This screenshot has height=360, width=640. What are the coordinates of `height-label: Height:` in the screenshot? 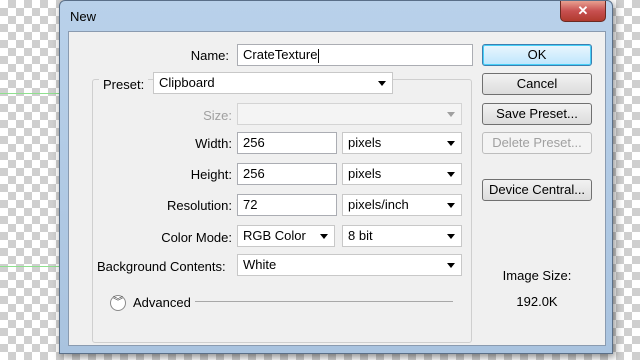 It's located at (211, 174).